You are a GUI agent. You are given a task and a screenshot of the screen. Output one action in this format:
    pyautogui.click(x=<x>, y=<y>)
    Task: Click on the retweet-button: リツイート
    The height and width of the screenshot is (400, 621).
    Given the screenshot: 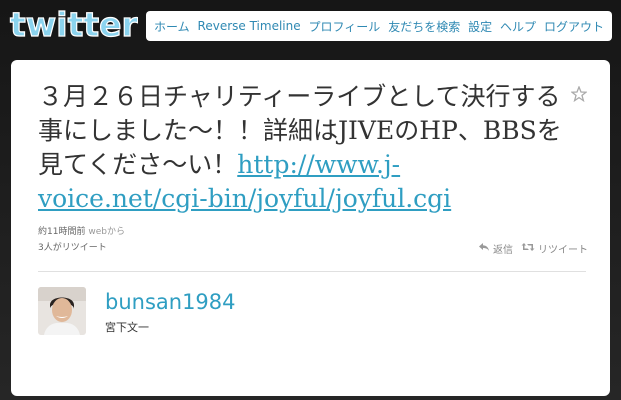 What is the action you would take?
    pyautogui.click(x=554, y=248)
    